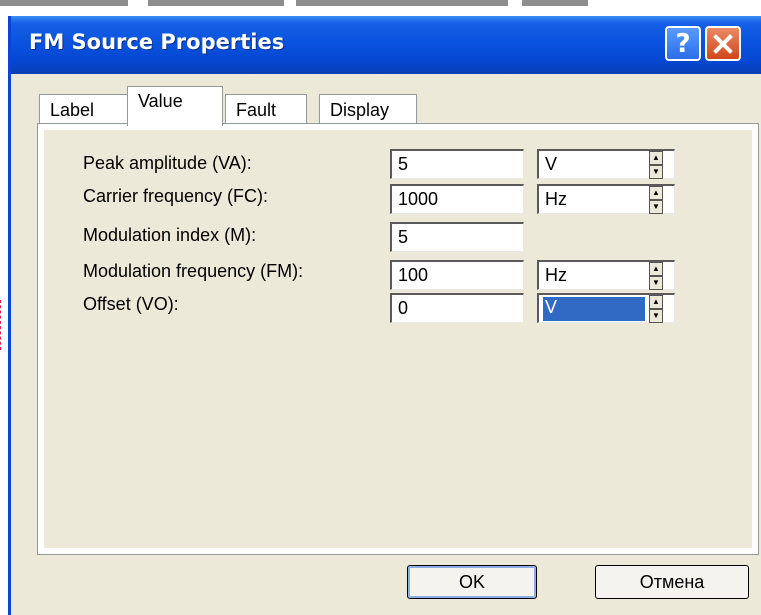 This screenshot has height=615, width=761. Describe the element at coordinates (606, 275) in the screenshot. I see `modulation-frequency-unit-select: Hz ▲ ▼` at that location.